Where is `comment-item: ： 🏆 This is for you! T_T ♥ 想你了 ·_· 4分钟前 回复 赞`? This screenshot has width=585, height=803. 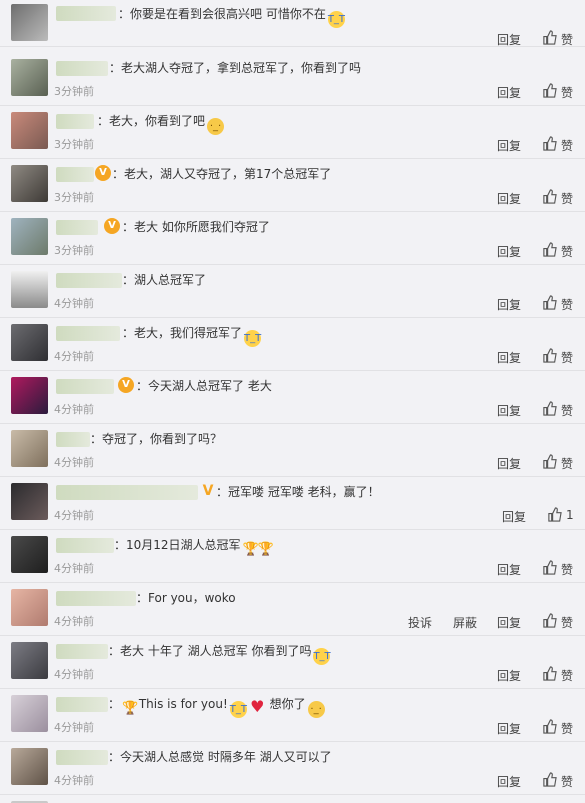 comment-item: ： 🏆 This is for you! T_T ♥ 想你了 ·_· 4分钟前 回复 赞 is located at coordinates (292, 715).